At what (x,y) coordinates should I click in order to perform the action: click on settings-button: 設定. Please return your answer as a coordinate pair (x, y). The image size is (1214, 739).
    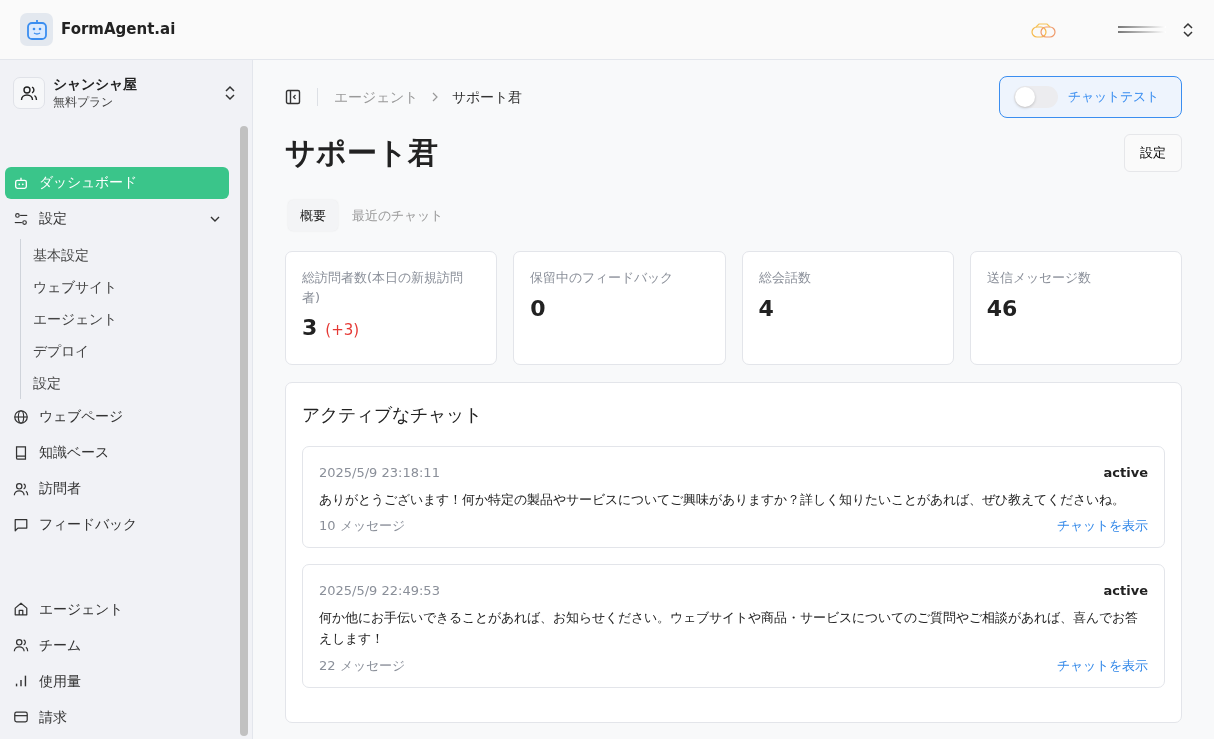
    Looking at the image, I should click on (1153, 153).